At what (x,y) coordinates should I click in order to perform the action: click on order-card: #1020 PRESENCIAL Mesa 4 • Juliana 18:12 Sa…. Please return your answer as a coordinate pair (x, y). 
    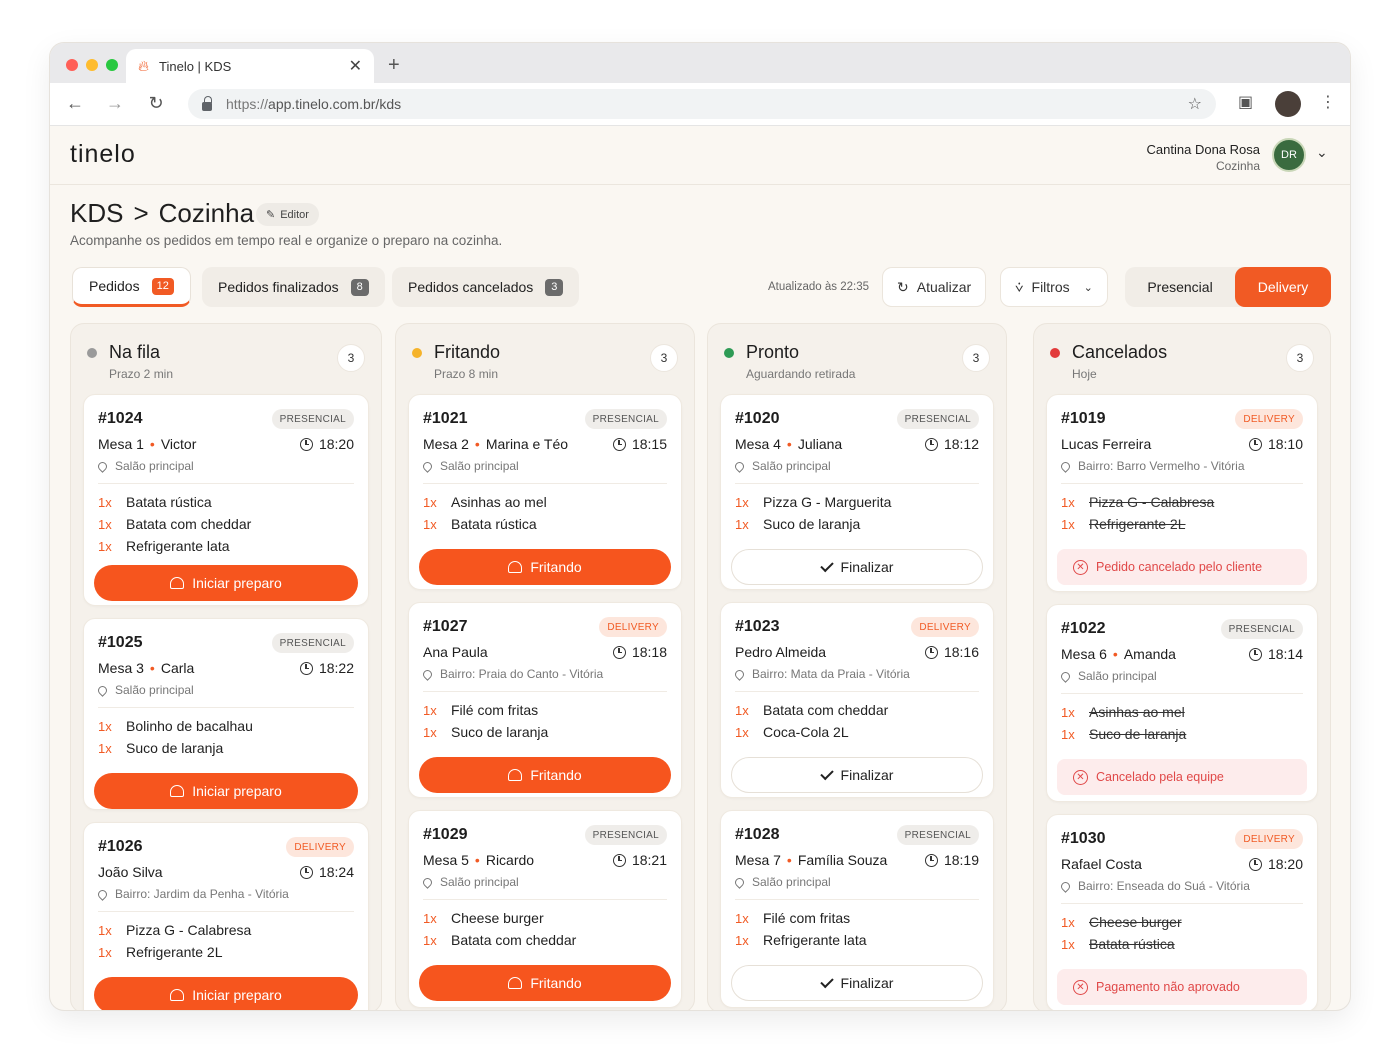
    Looking at the image, I should click on (857, 492).